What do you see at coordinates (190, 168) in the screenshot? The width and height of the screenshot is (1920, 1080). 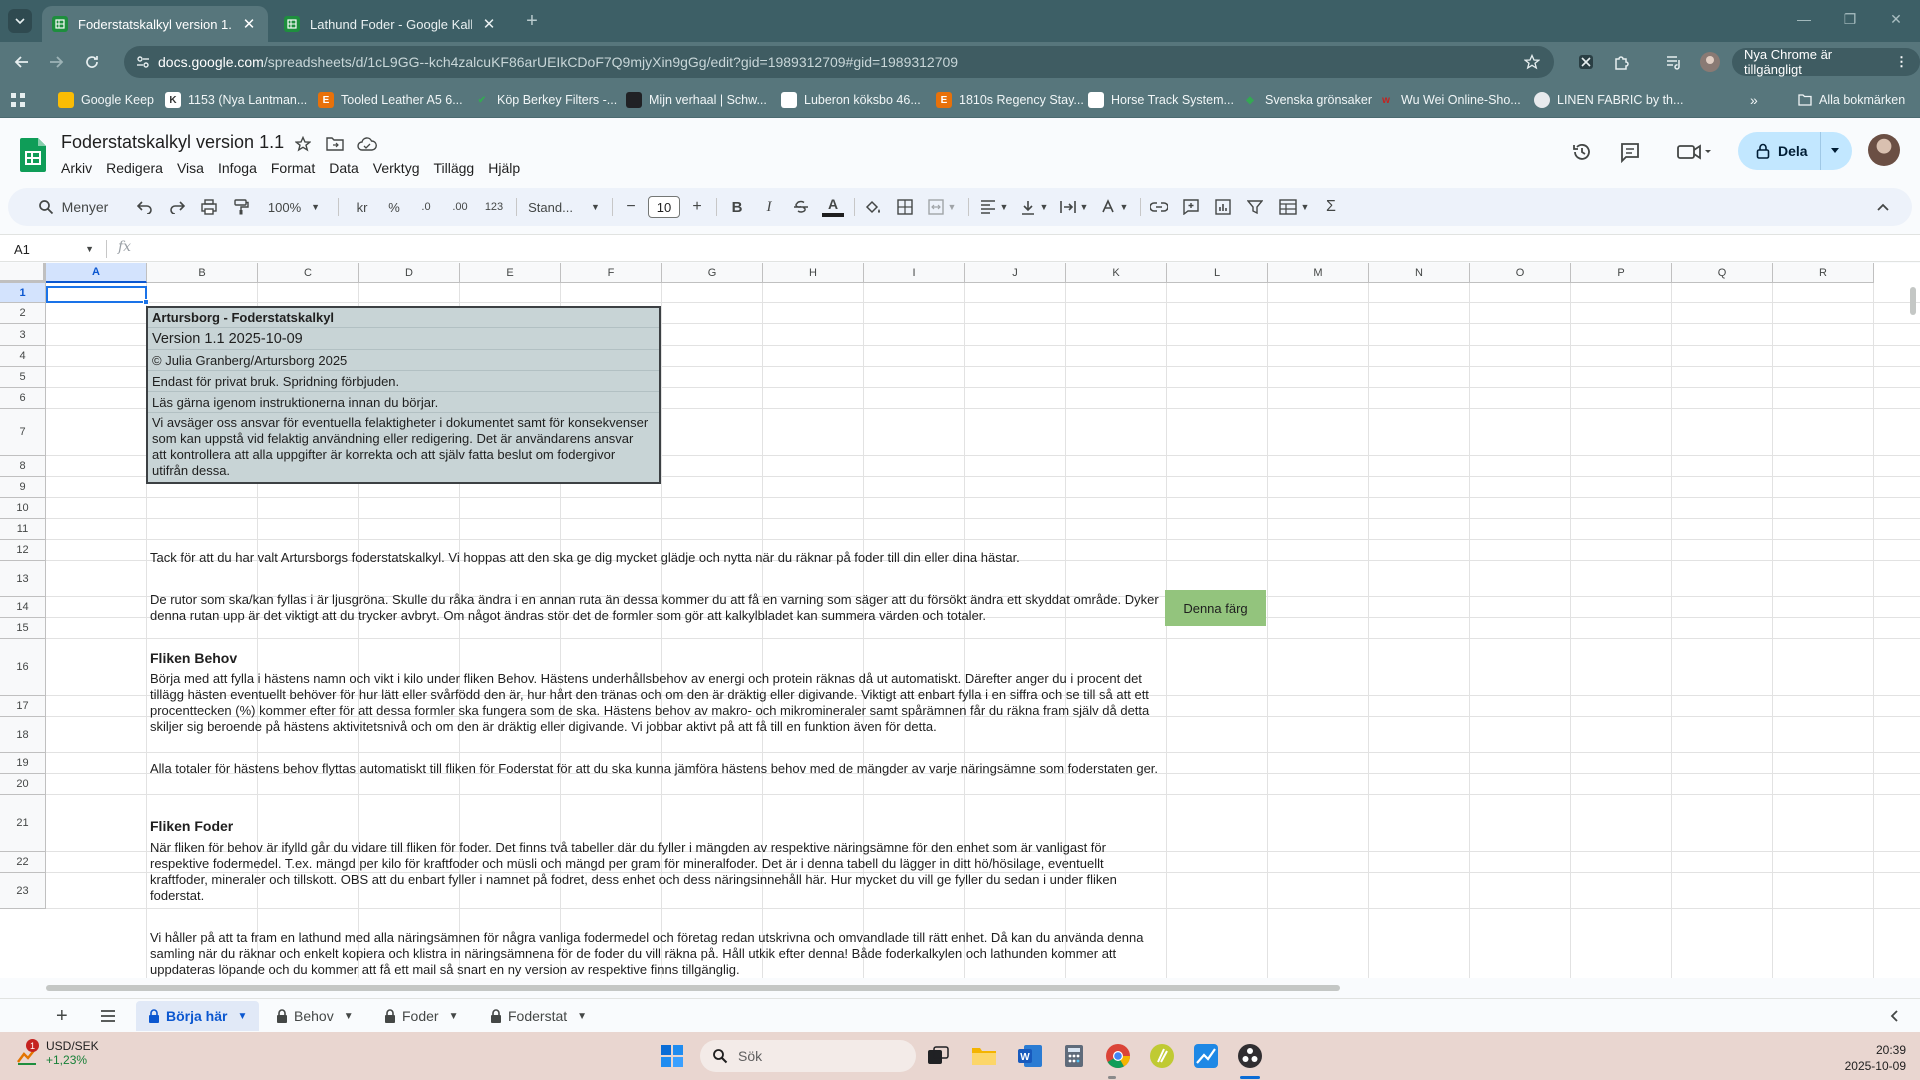 I see `menu-visa: Visa` at bounding box center [190, 168].